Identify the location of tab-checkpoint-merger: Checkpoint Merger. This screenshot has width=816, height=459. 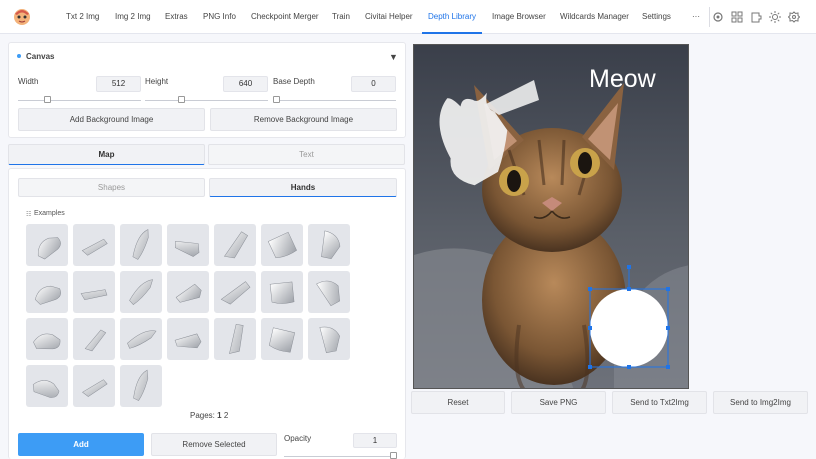
(285, 17).